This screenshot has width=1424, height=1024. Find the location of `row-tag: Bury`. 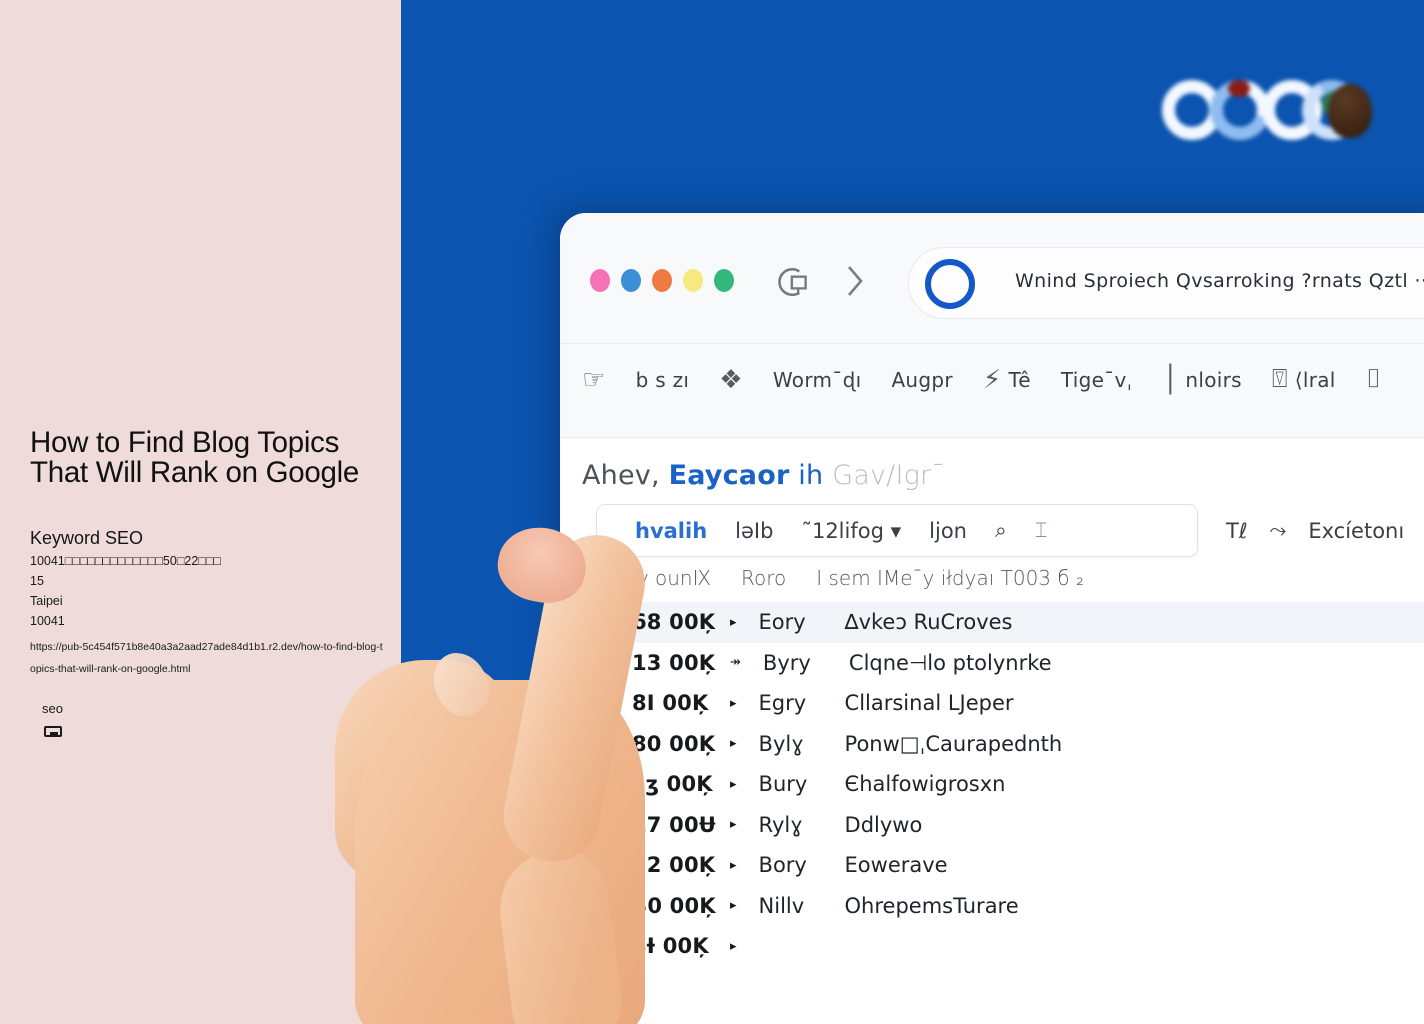

row-tag: Bury is located at coordinates (783, 784).